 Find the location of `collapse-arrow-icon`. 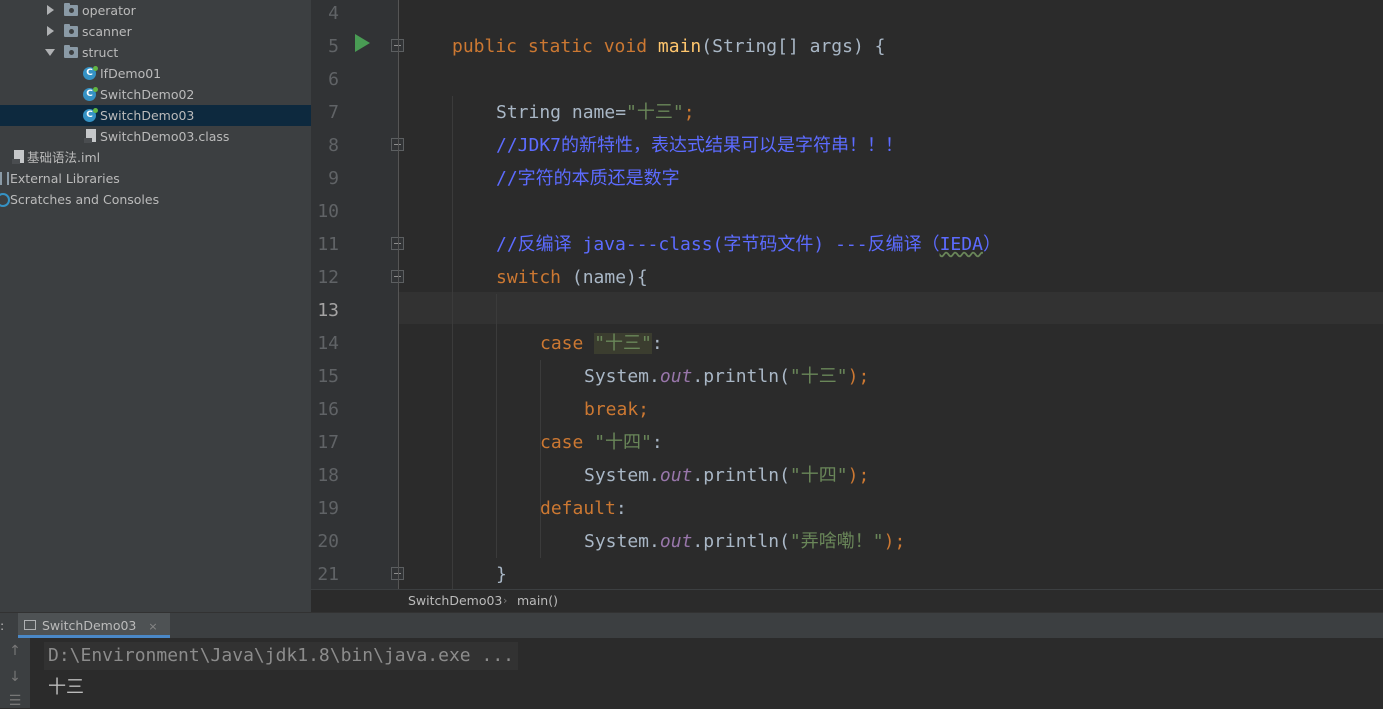

collapse-arrow-icon is located at coordinates (50, 52).